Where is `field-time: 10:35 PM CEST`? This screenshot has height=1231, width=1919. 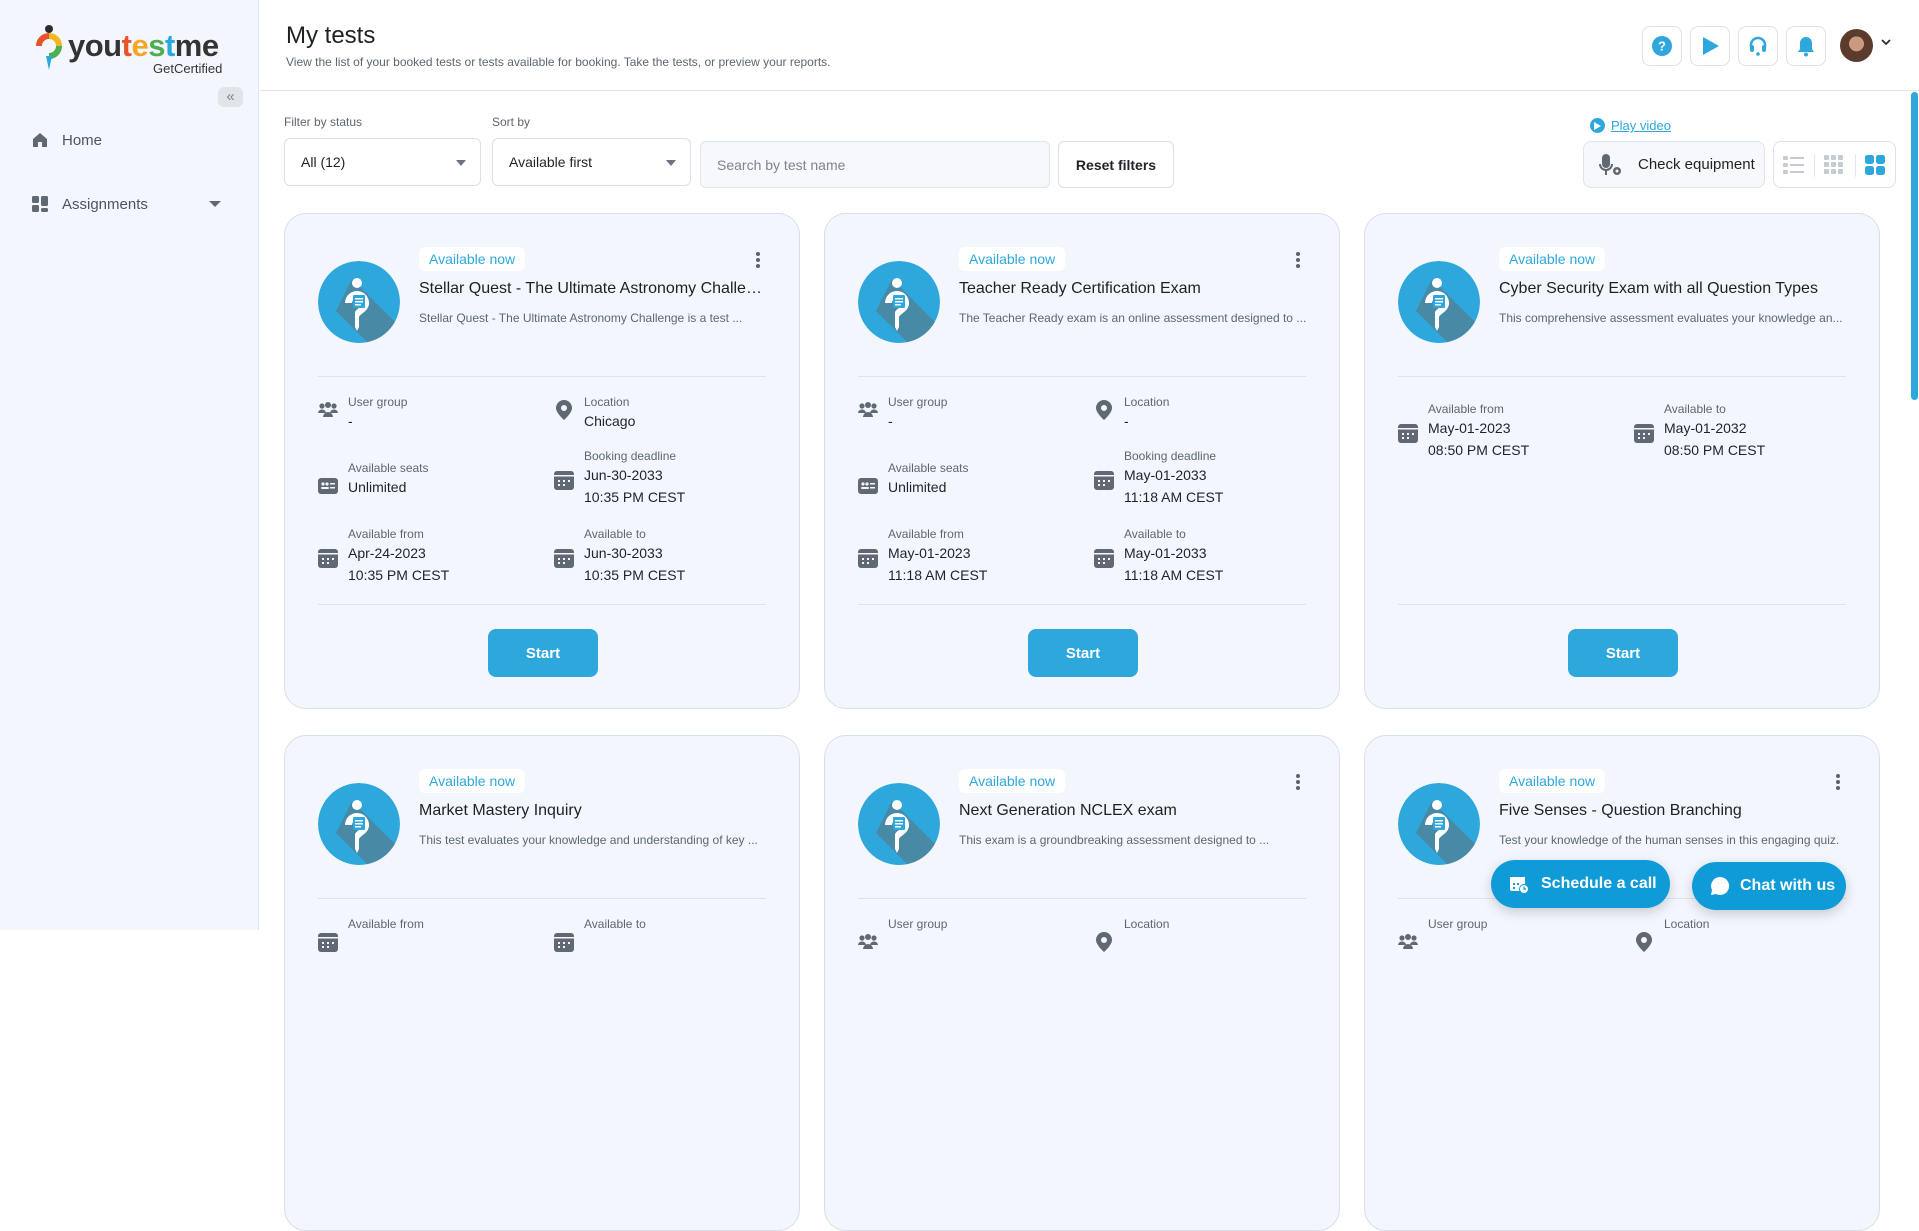 field-time: 10:35 PM CEST is located at coordinates (635, 575).